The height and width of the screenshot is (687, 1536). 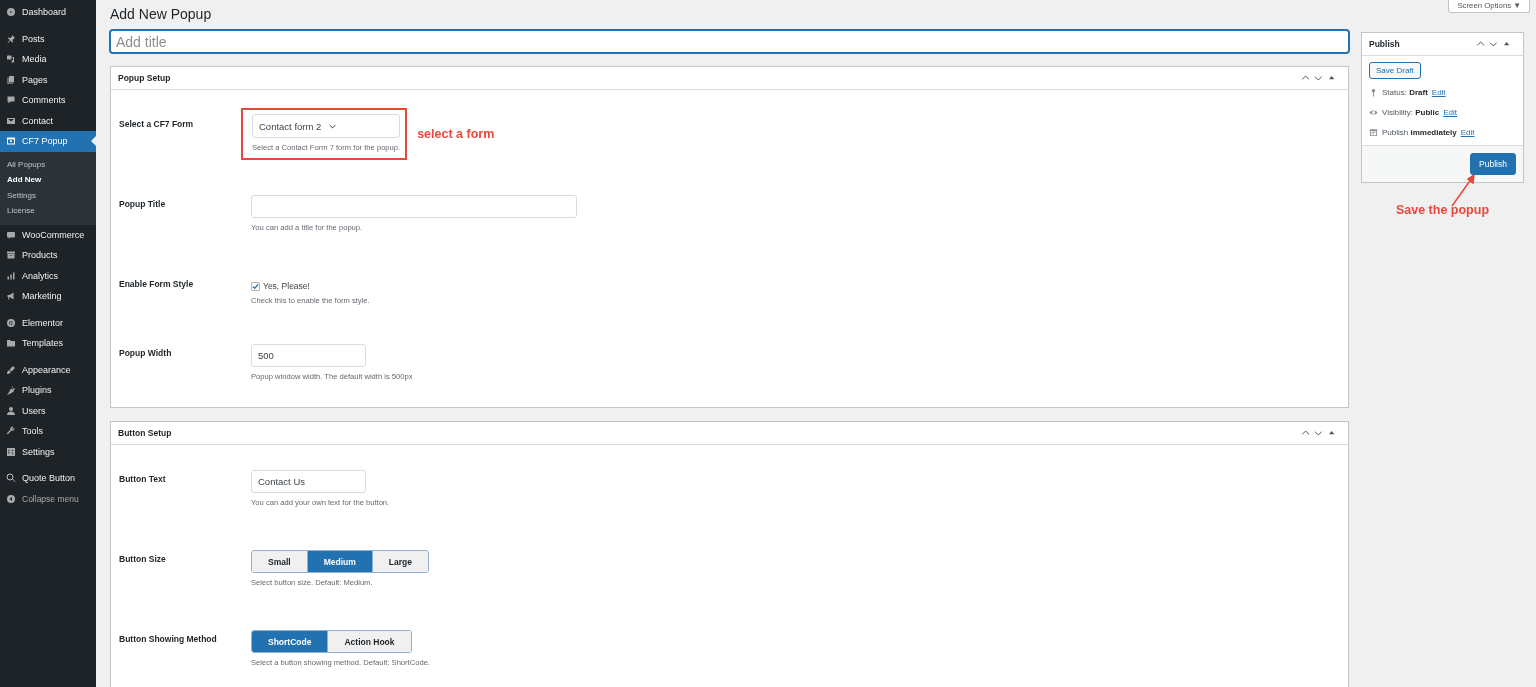 What do you see at coordinates (11, 431) in the screenshot?
I see `wrench-icon` at bounding box center [11, 431].